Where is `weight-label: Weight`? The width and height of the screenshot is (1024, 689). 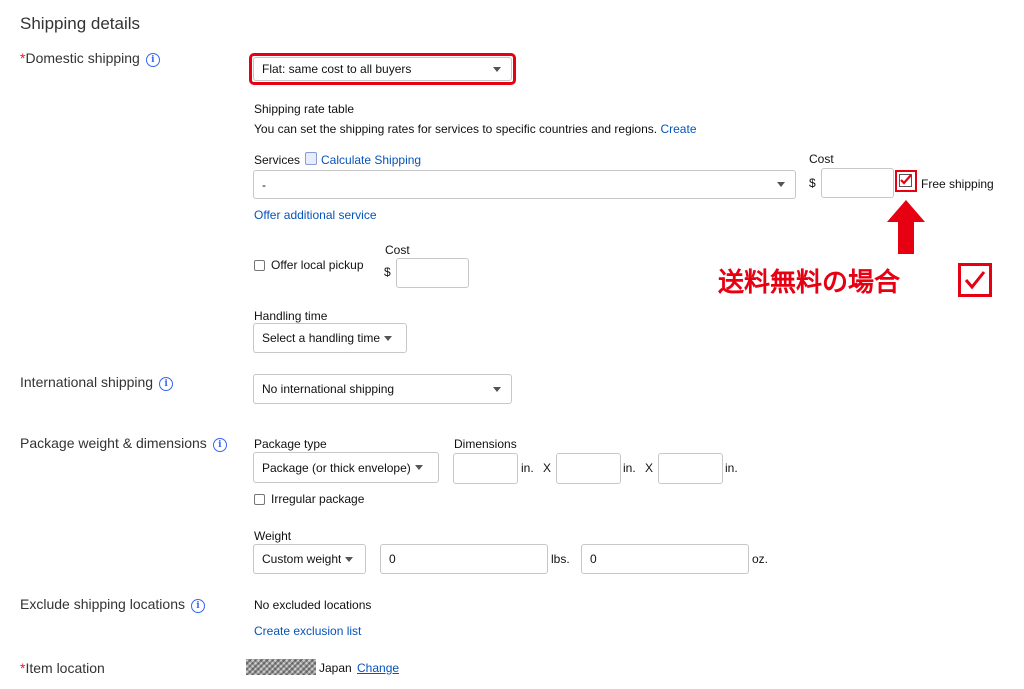
weight-label: Weight is located at coordinates (273, 536).